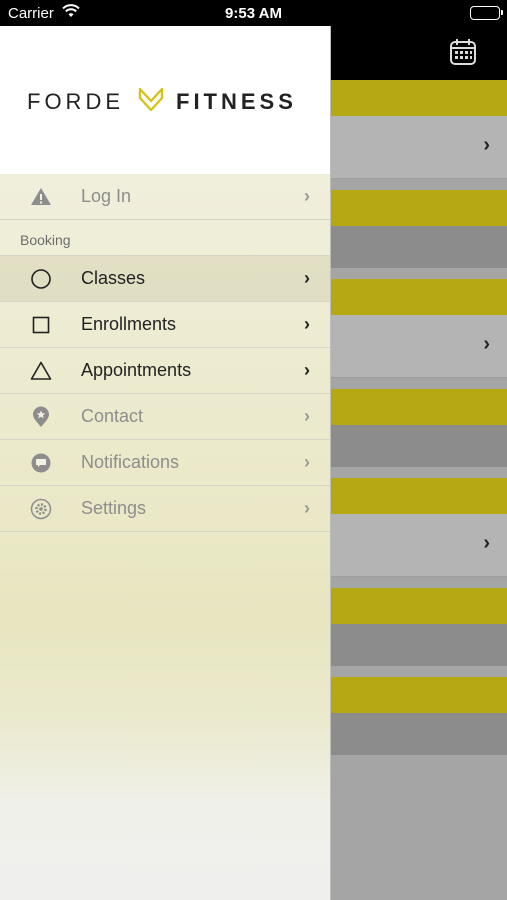 The height and width of the screenshot is (900, 507). What do you see at coordinates (45, 240) in the screenshot?
I see `section-header-label: Booking` at bounding box center [45, 240].